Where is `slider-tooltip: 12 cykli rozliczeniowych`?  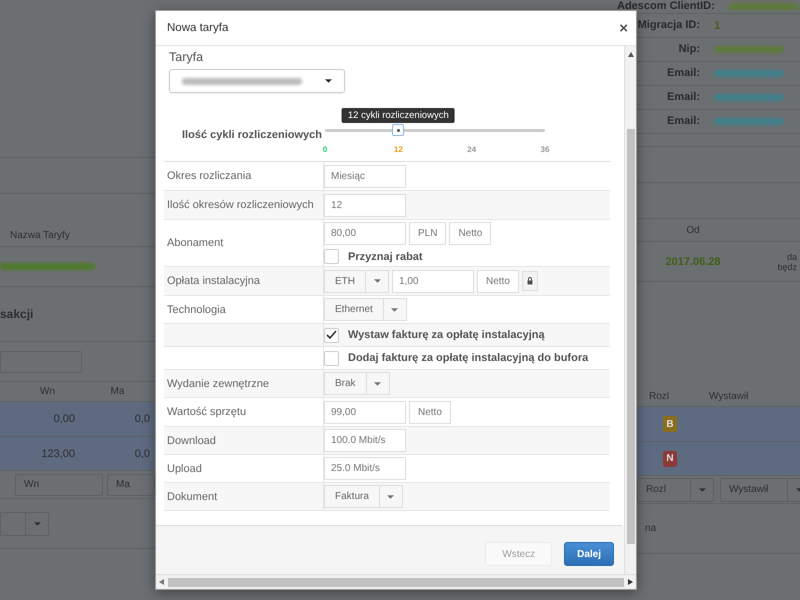 slider-tooltip: 12 cykli rozliczeniowych is located at coordinates (398, 115).